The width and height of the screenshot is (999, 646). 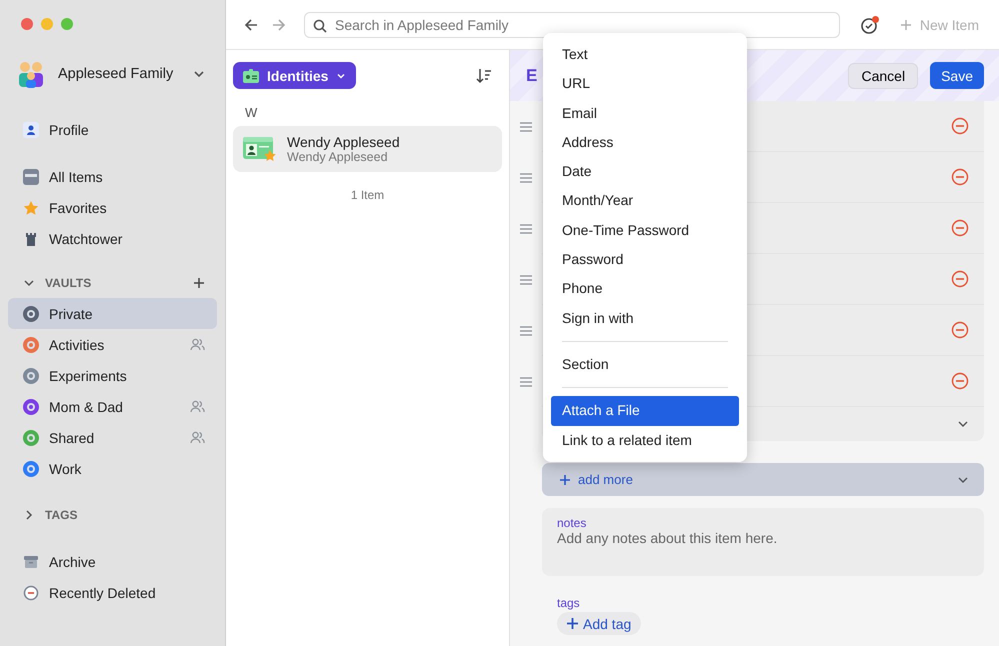 What do you see at coordinates (870, 24) in the screenshot?
I see `notification-icon` at bounding box center [870, 24].